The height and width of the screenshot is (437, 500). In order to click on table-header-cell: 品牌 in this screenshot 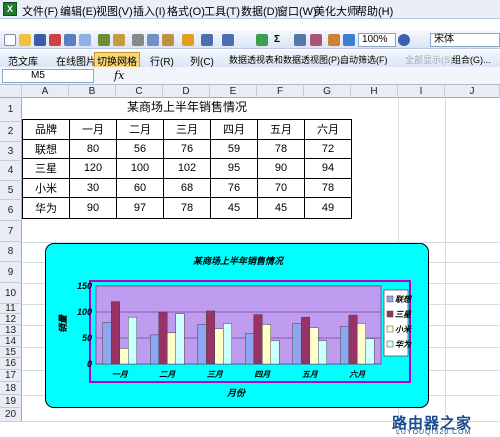, I will do `click(46, 129)`.